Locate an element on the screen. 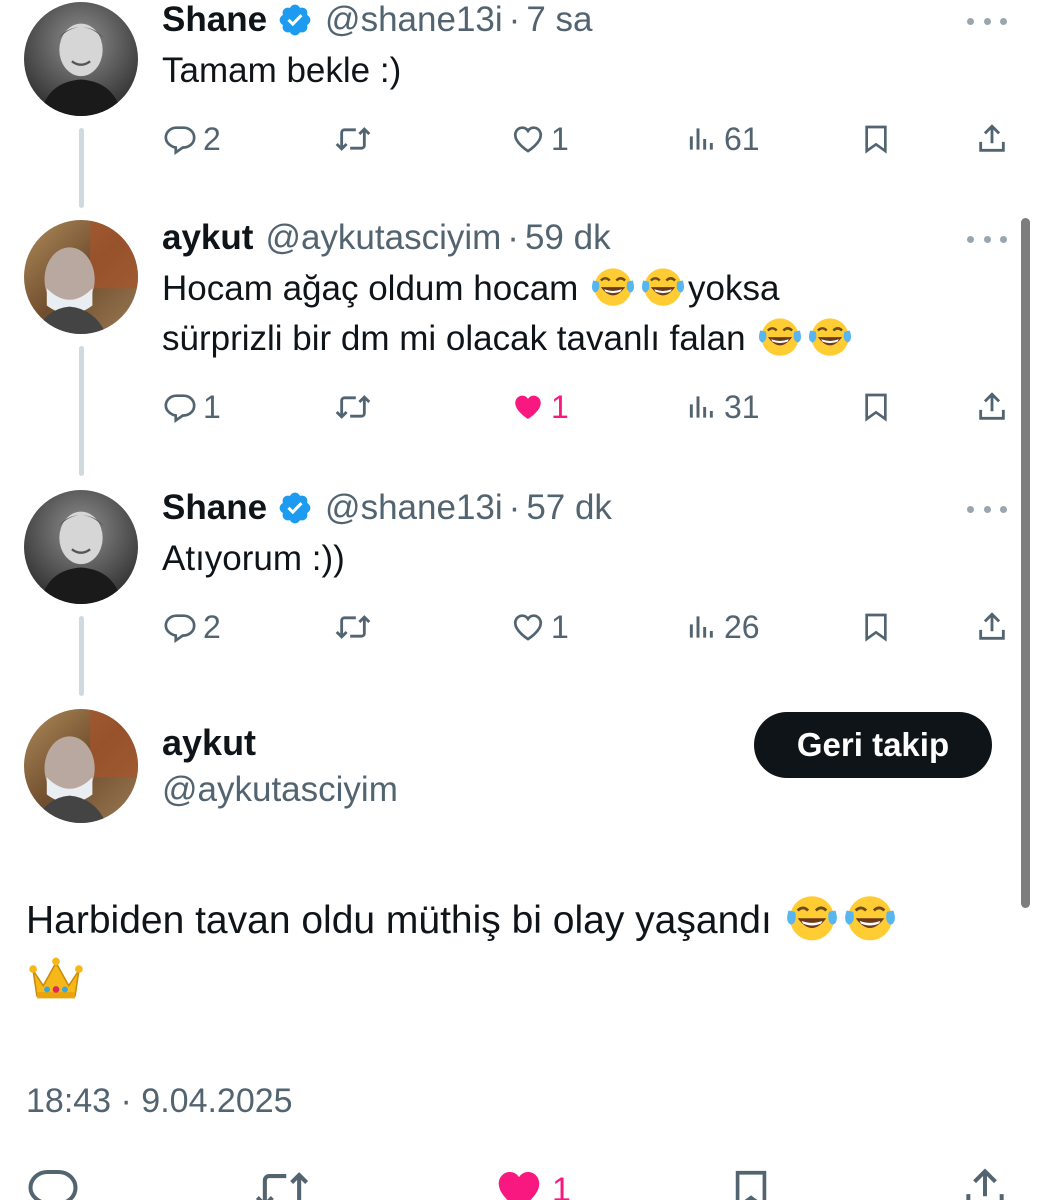 The image size is (1039, 1200). action-bar: 2 1 26 is located at coordinates (519, 627).